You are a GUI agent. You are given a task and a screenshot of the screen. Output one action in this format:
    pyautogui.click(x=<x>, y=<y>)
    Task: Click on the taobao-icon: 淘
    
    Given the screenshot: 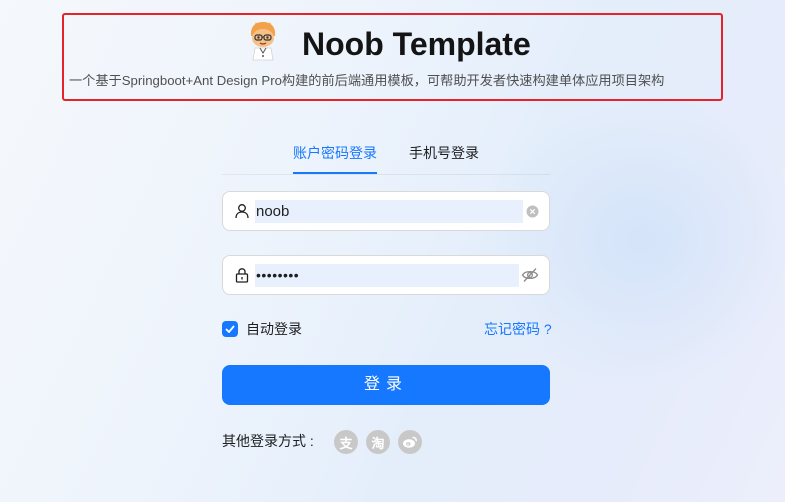 What is the action you would take?
    pyautogui.click(x=378, y=442)
    